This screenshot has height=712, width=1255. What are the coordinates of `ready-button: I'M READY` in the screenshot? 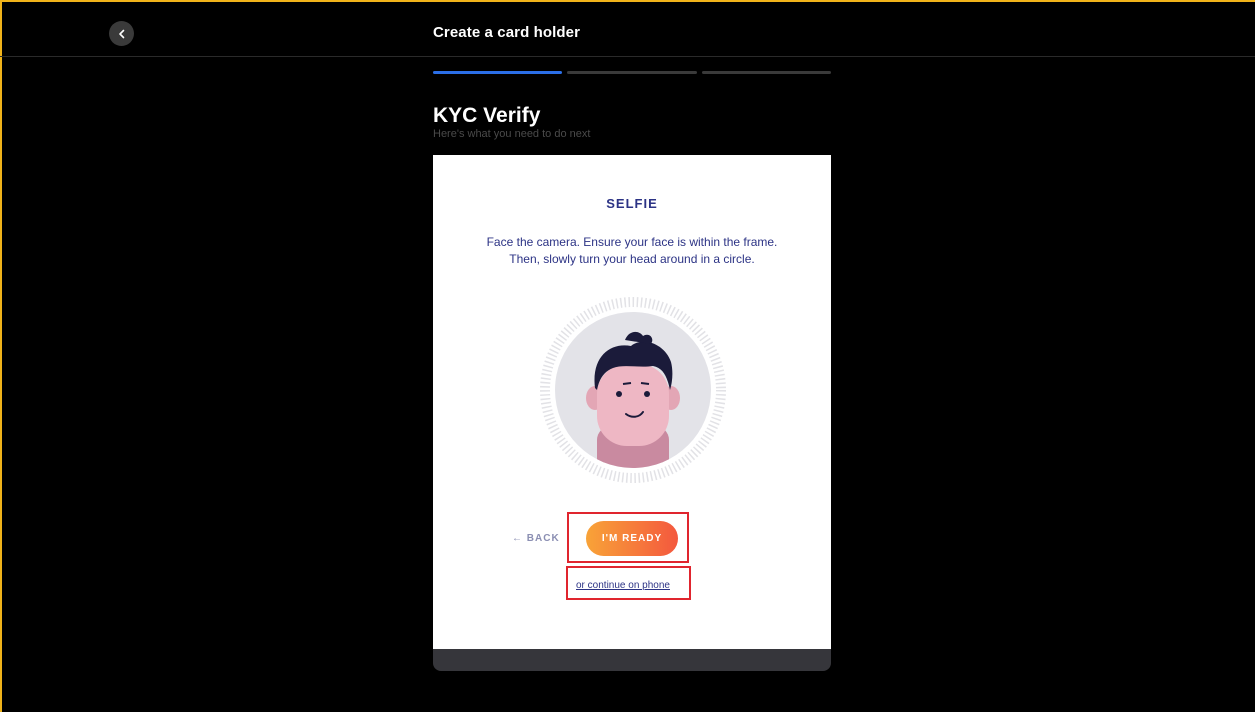 It's located at (632, 538).